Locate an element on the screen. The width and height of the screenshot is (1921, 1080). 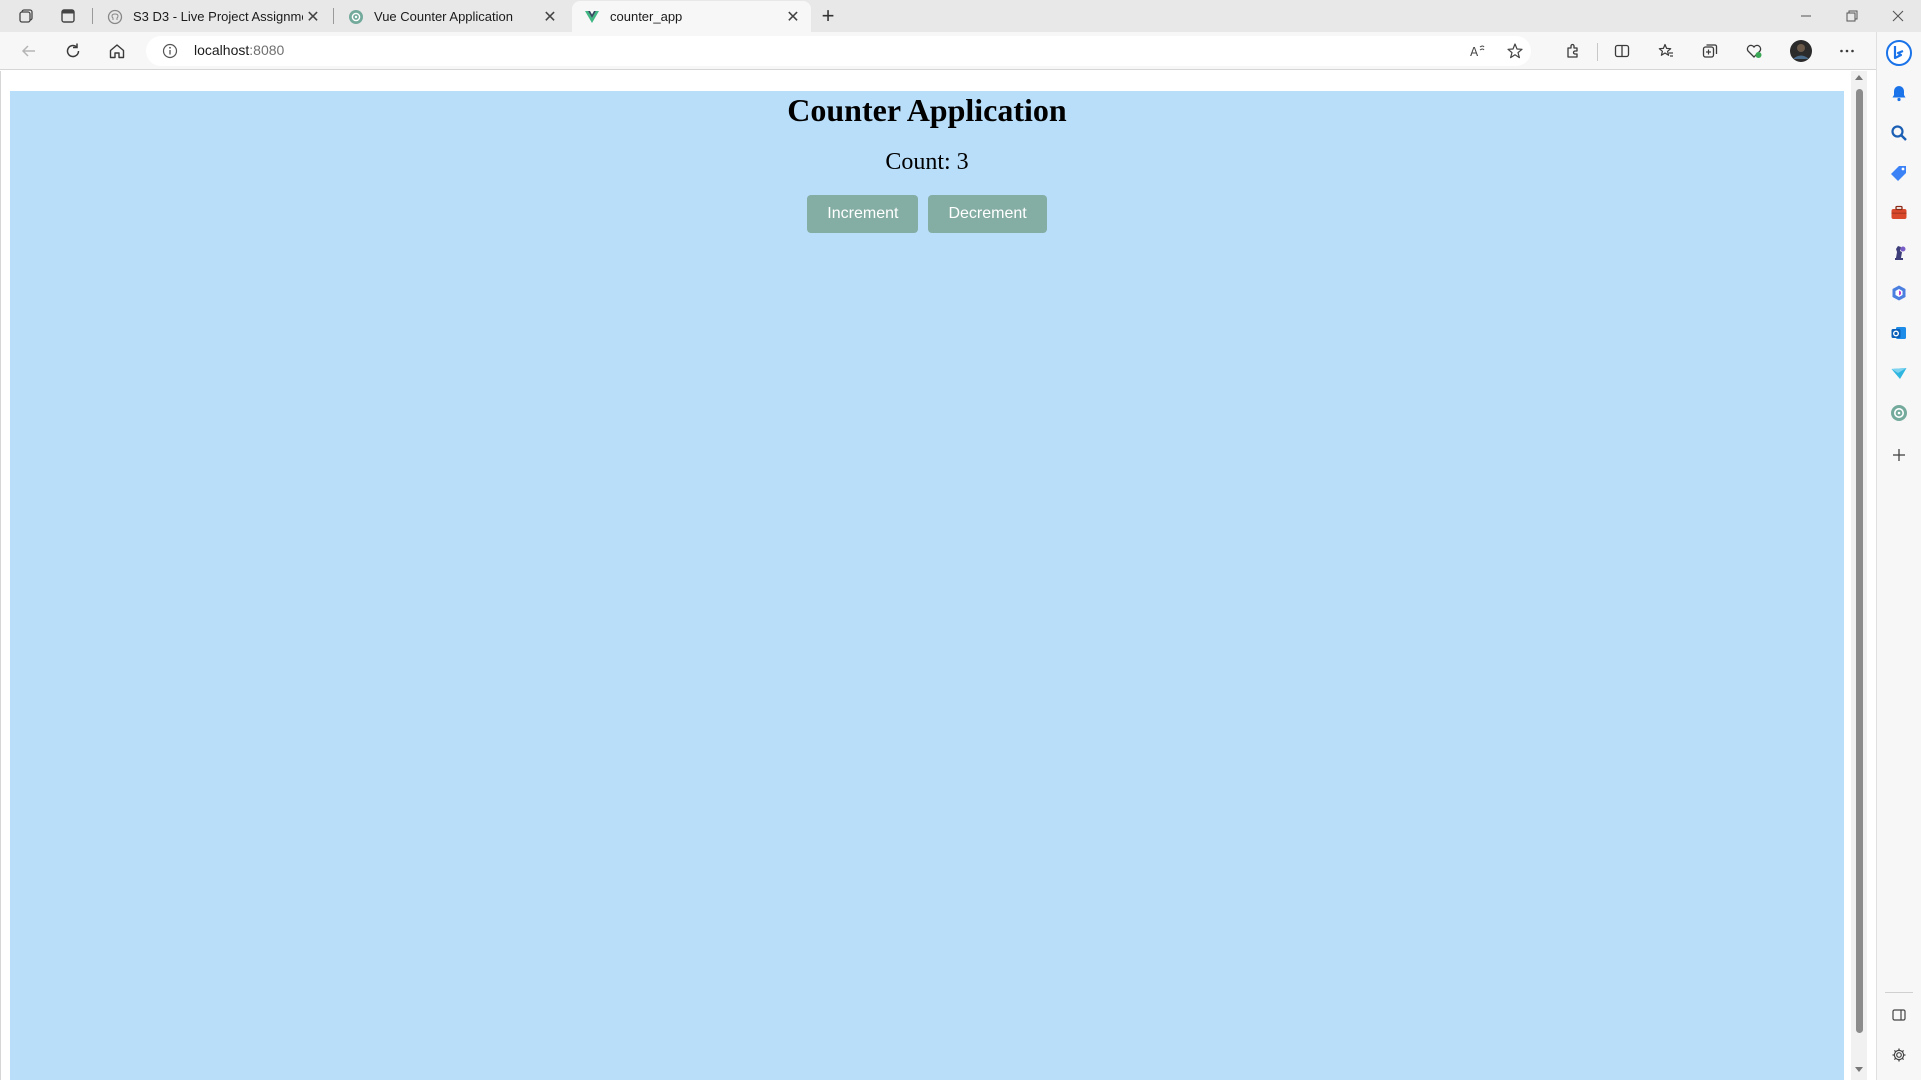
site-info-icon is located at coordinates (170, 51).